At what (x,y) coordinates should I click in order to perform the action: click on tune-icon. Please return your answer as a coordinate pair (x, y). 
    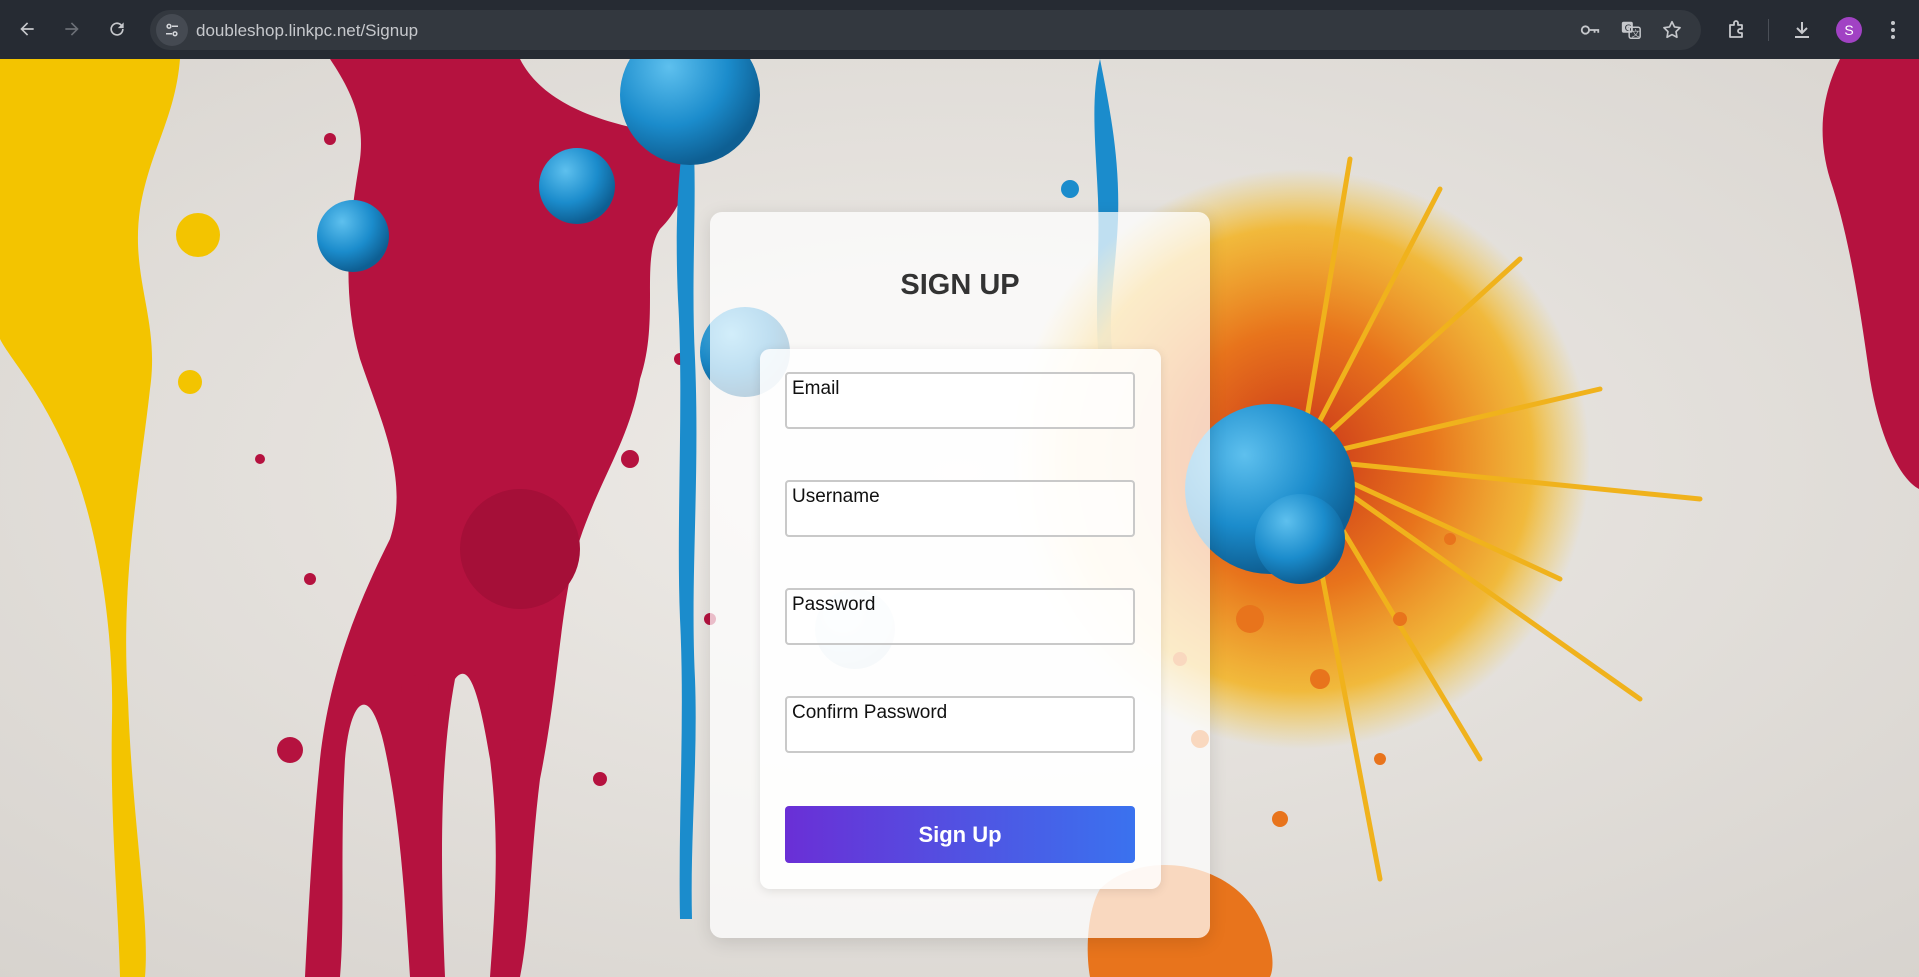
    Looking at the image, I should click on (172, 30).